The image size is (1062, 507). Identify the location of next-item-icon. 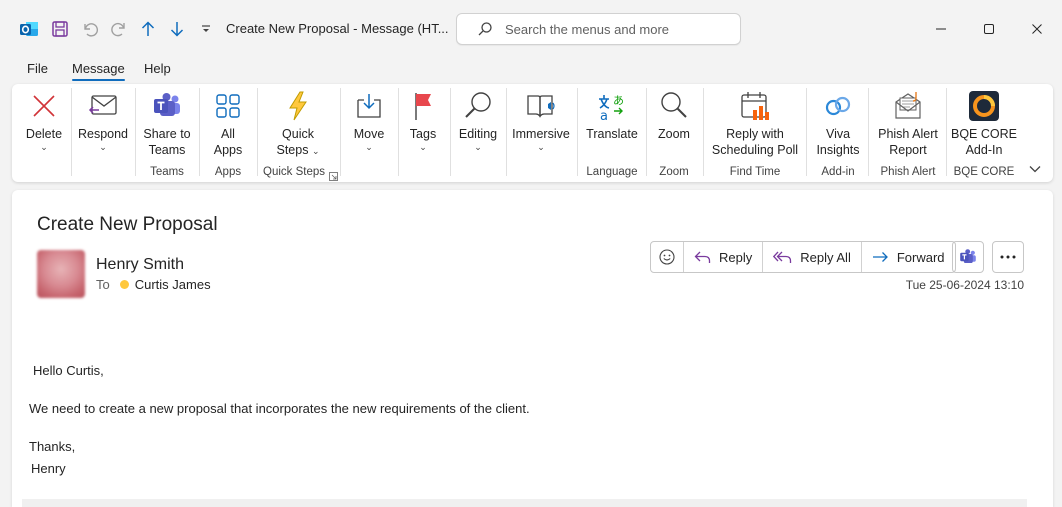
(177, 29).